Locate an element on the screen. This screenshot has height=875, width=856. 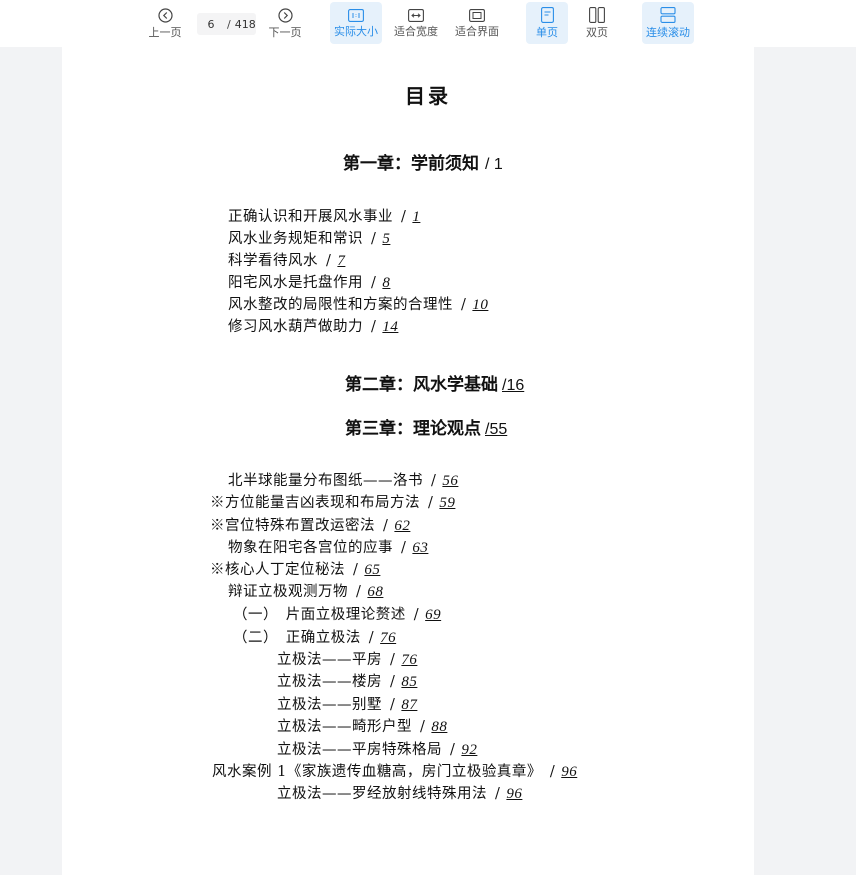
continuous-scroll-icon is located at coordinates (668, 15).